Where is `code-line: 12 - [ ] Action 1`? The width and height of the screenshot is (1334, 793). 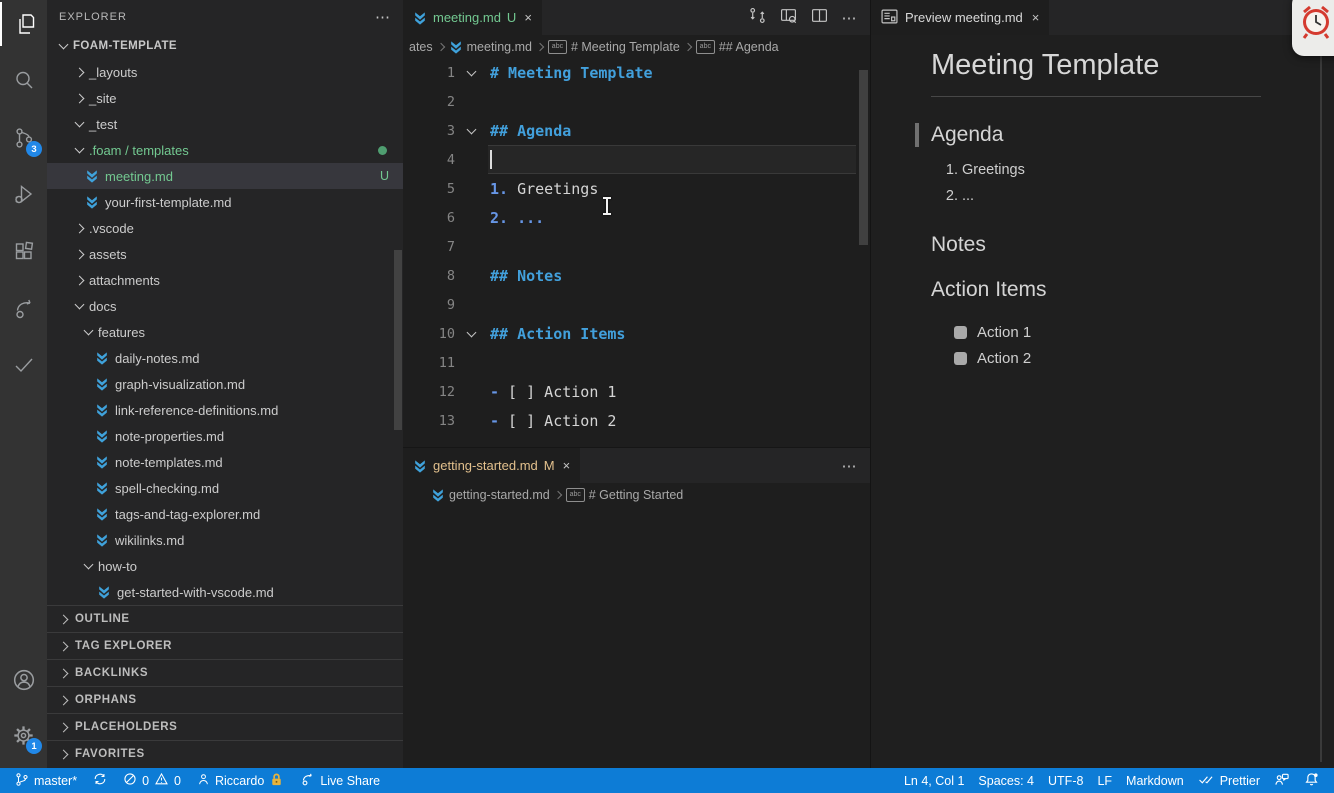 code-line: 12 - [ ] Action 1 is located at coordinates (636, 391).